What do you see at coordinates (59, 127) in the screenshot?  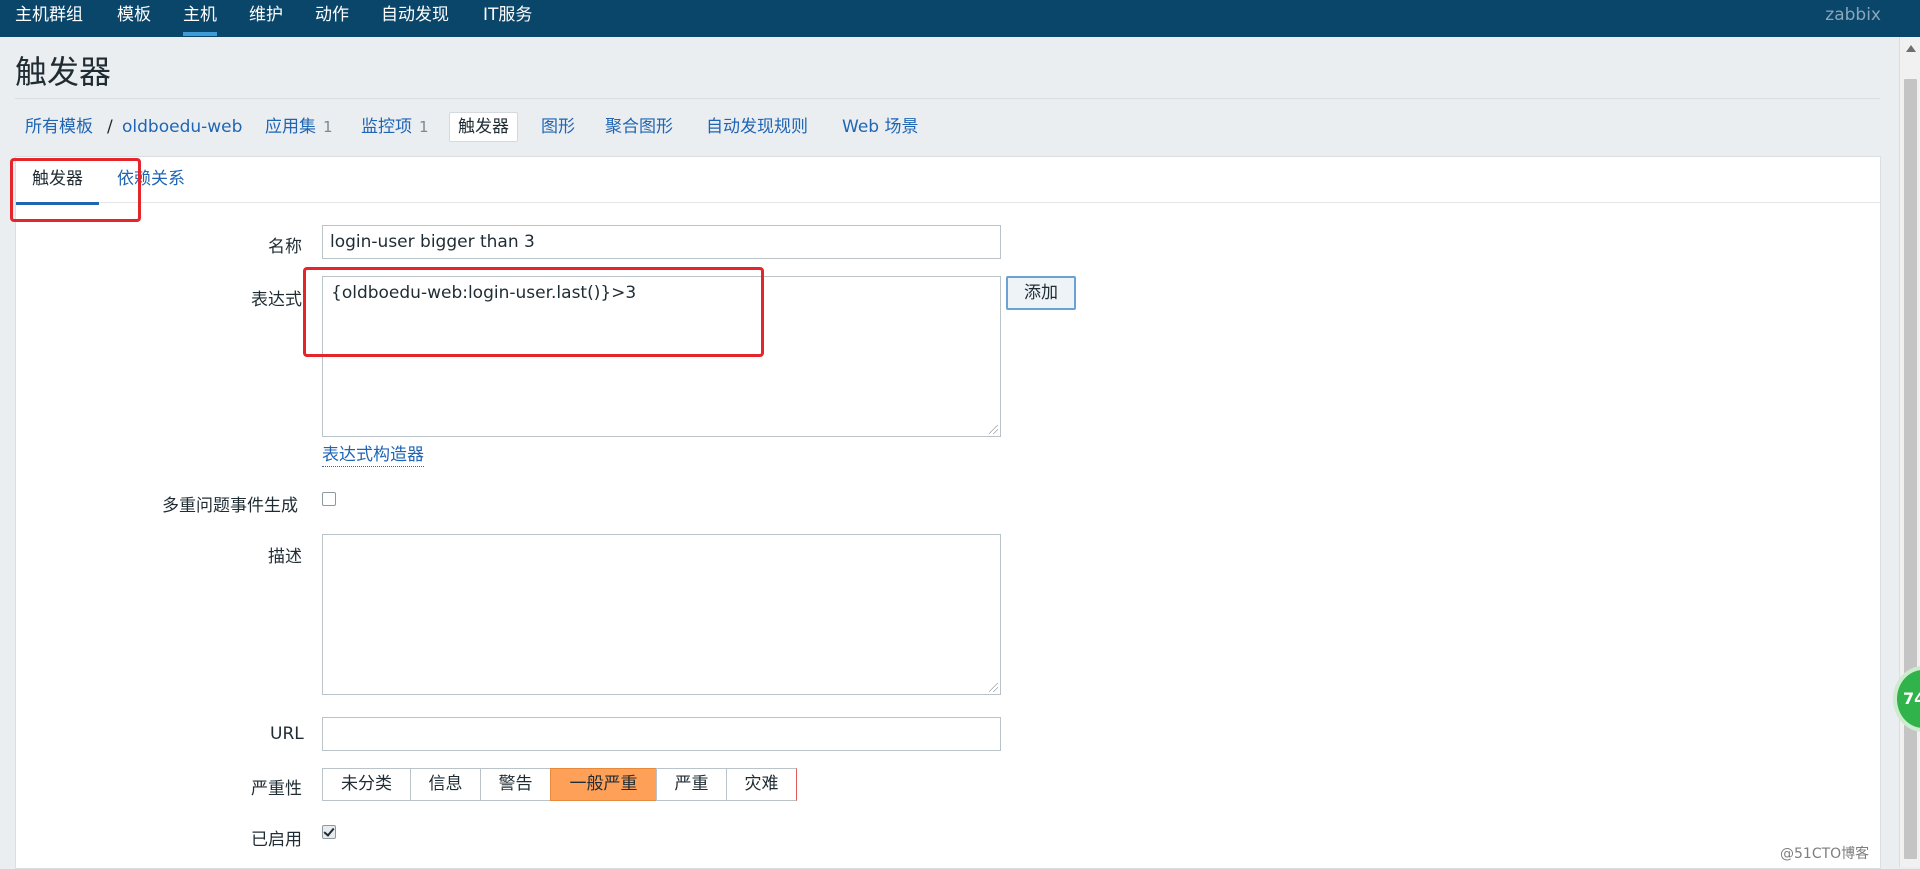 I see `breadcrumb-all-templates: 所有模板` at bounding box center [59, 127].